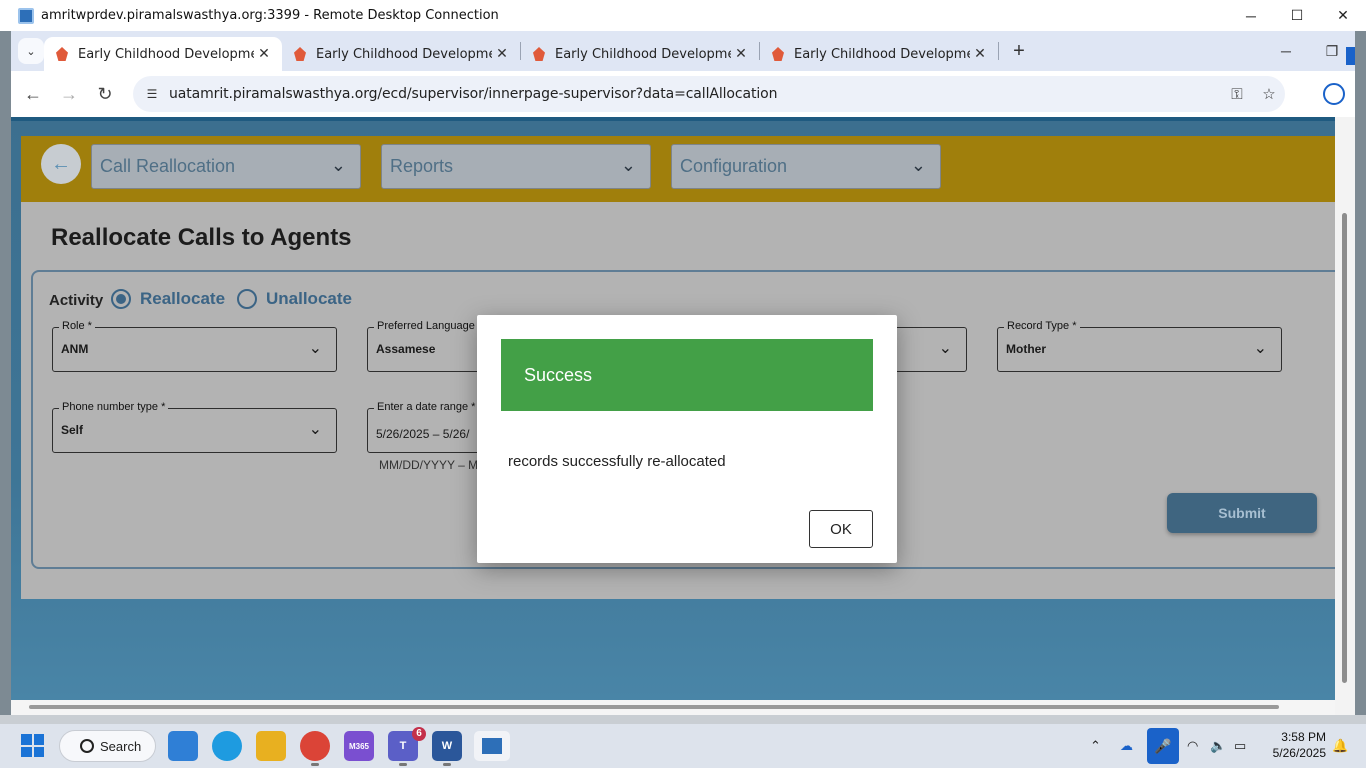 This screenshot has width=1366, height=768. Describe the element at coordinates (194, 346) in the screenshot. I see `role-select: Role * ANM ⌄` at that location.